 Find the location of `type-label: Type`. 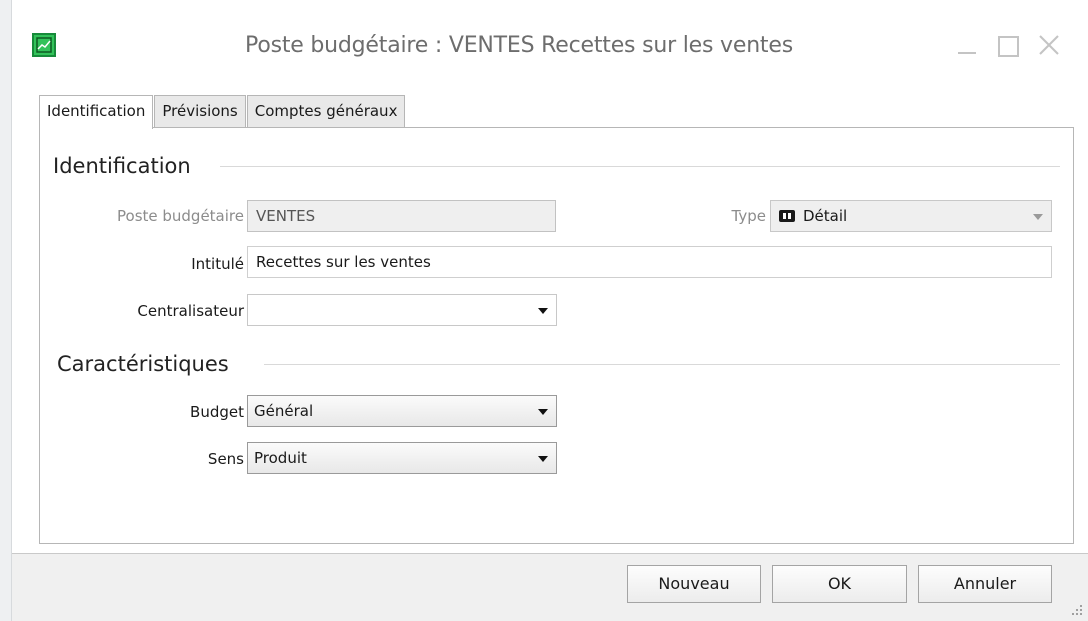

type-label: Type is located at coordinates (748, 216).